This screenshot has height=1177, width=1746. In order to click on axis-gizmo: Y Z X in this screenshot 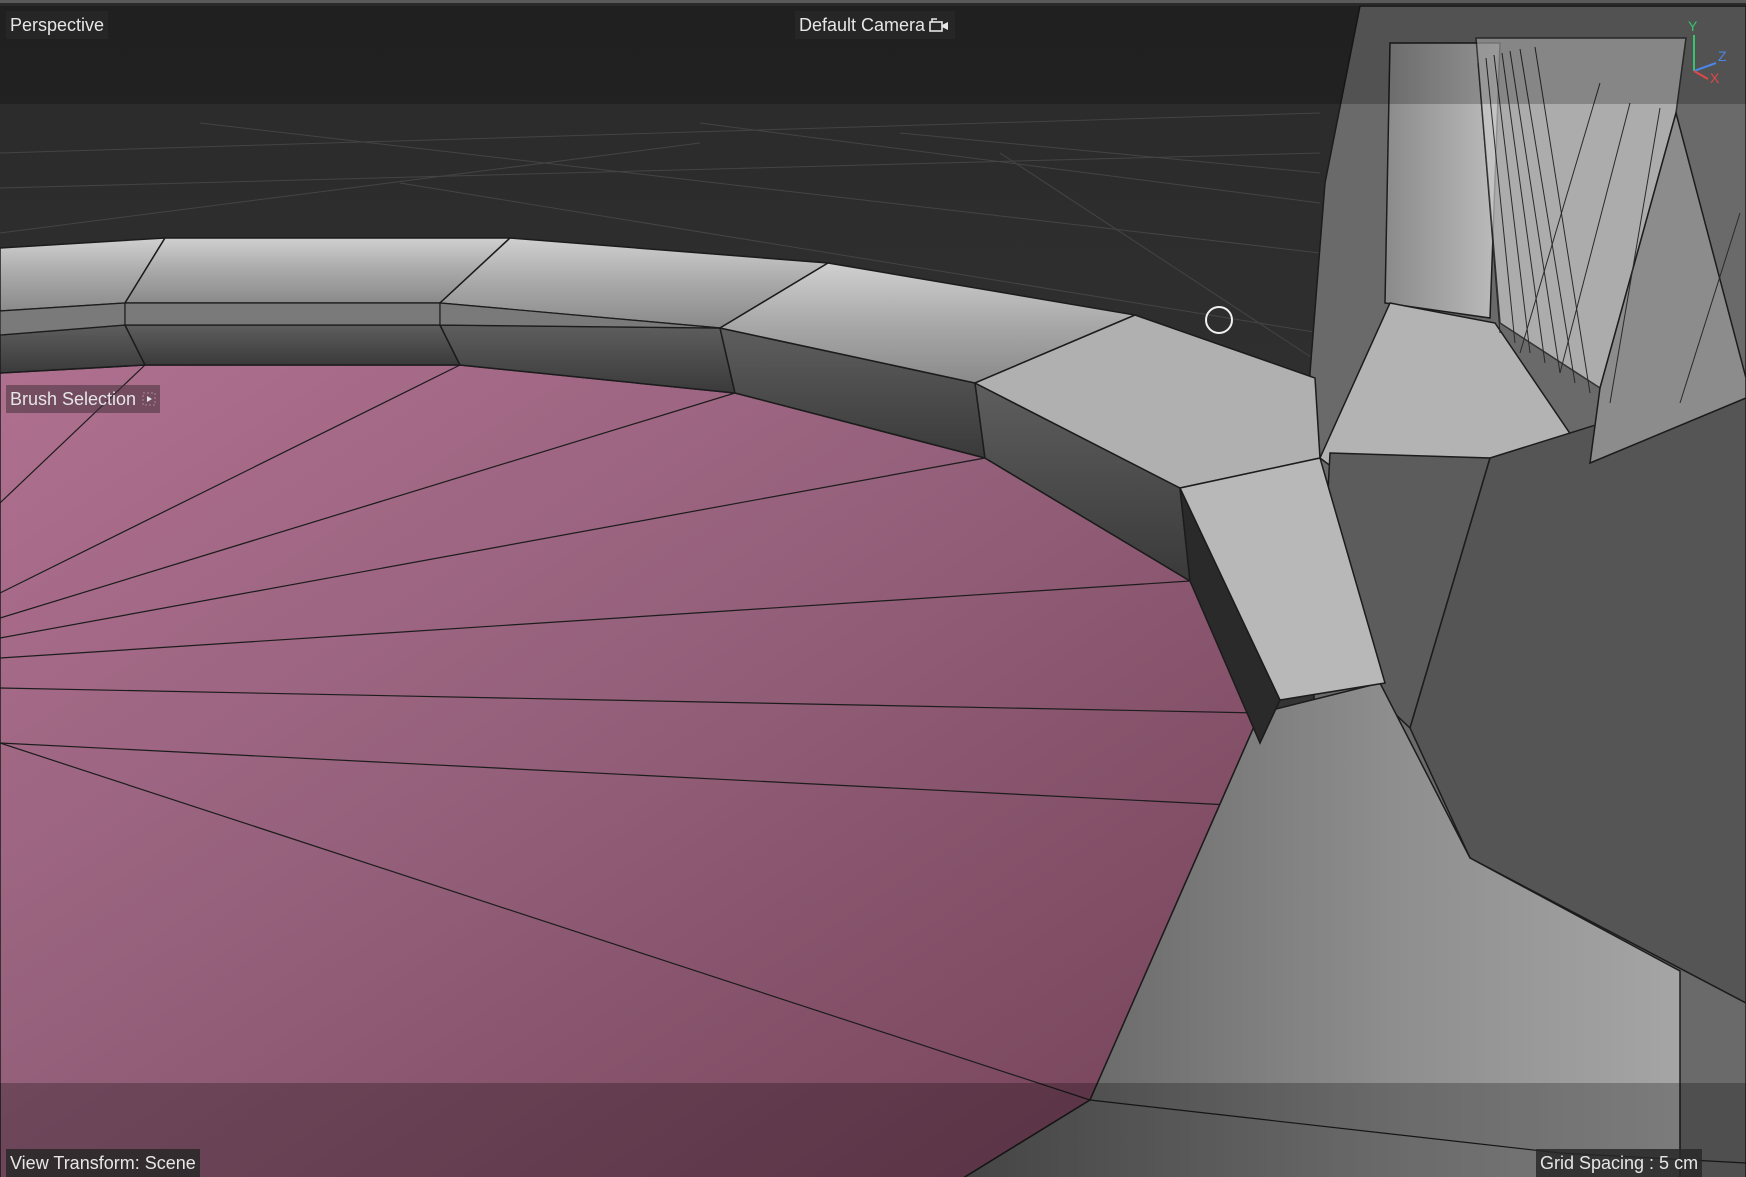, I will do `click(1705, 53)`.